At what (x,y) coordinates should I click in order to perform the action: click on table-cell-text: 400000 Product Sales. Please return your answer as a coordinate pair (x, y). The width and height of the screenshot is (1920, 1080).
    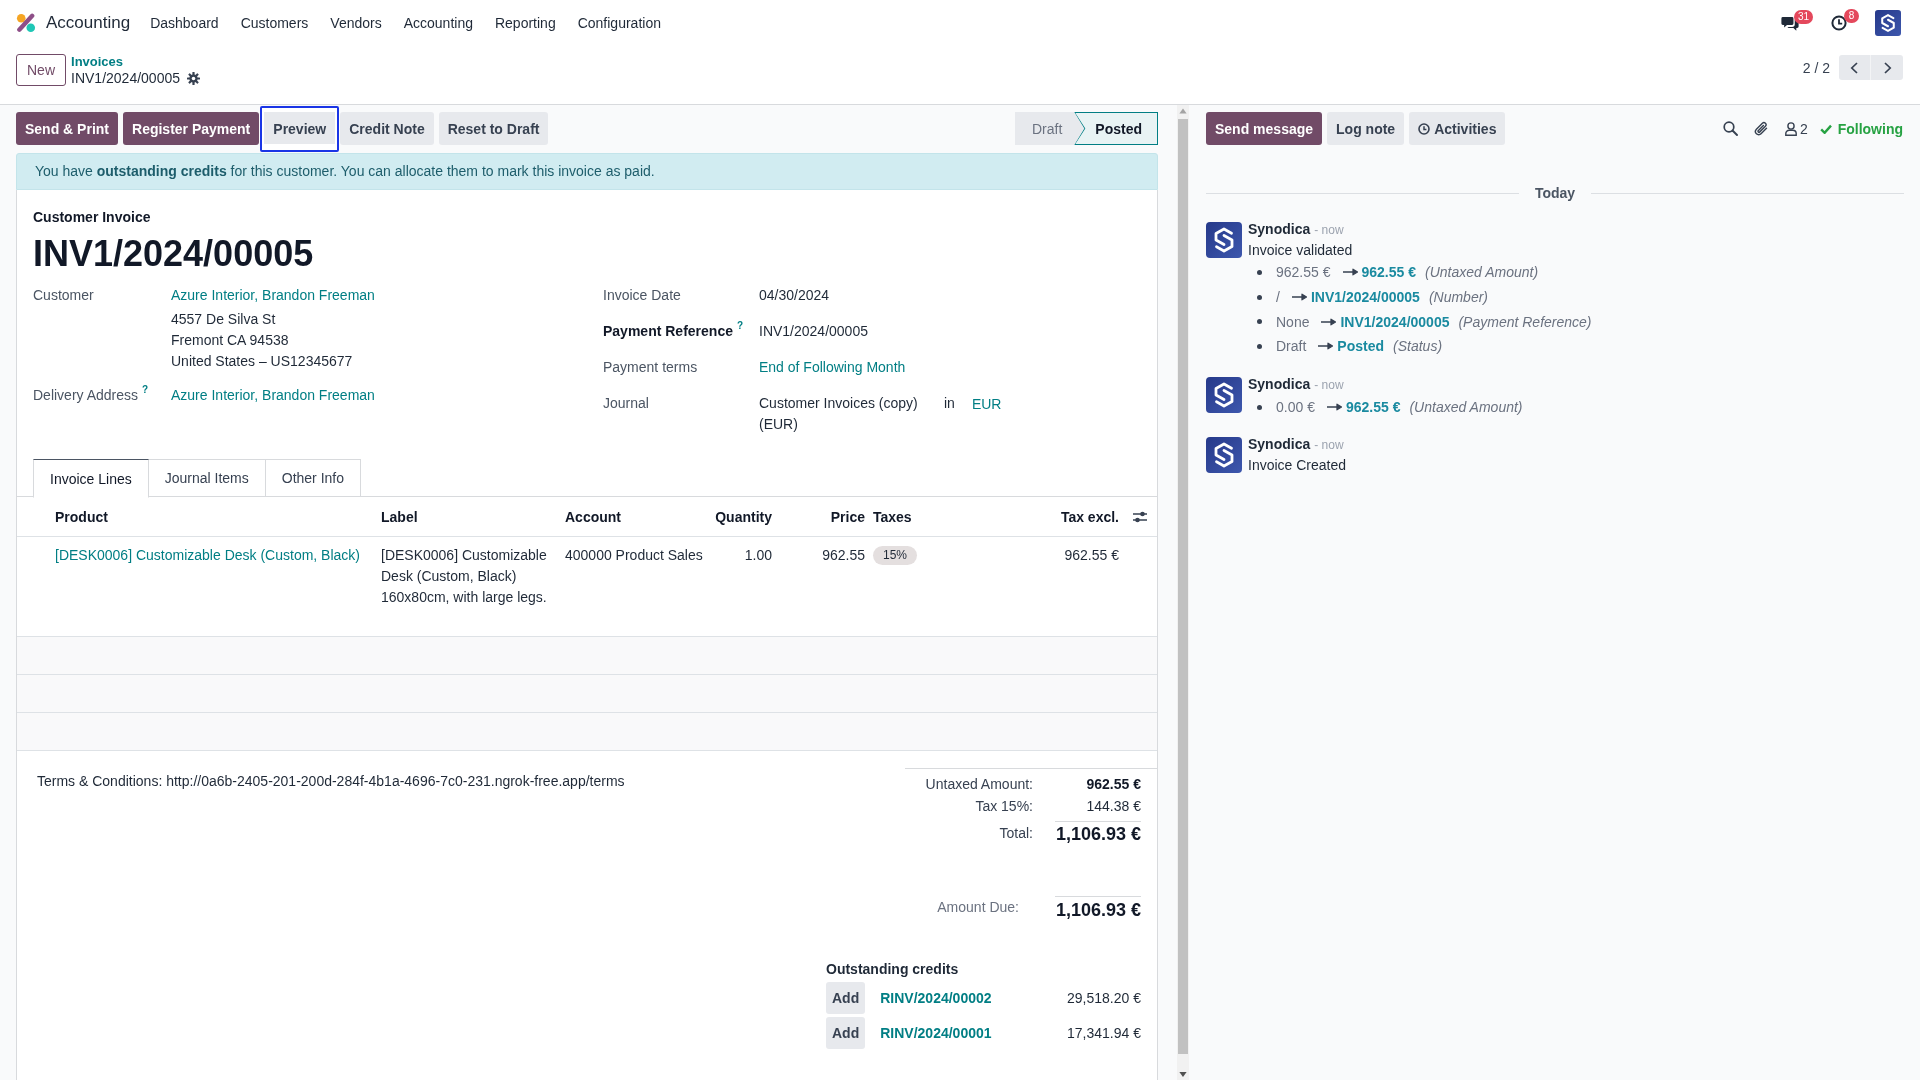
    Looking at the image, I should click on (634, 555).